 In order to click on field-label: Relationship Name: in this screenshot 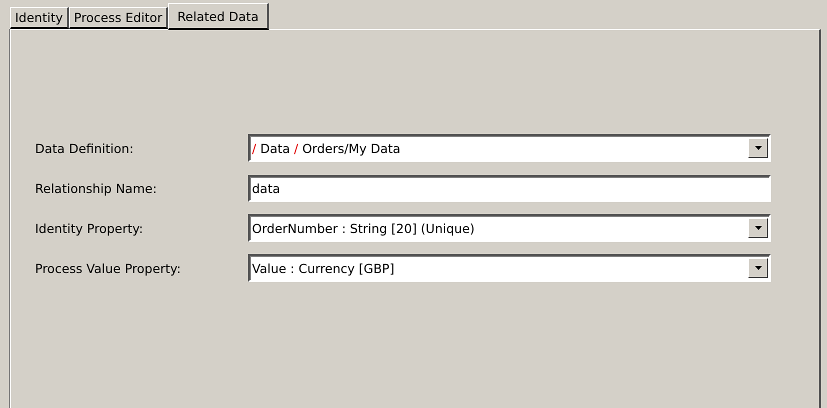, I will do `click(96, 188)`.